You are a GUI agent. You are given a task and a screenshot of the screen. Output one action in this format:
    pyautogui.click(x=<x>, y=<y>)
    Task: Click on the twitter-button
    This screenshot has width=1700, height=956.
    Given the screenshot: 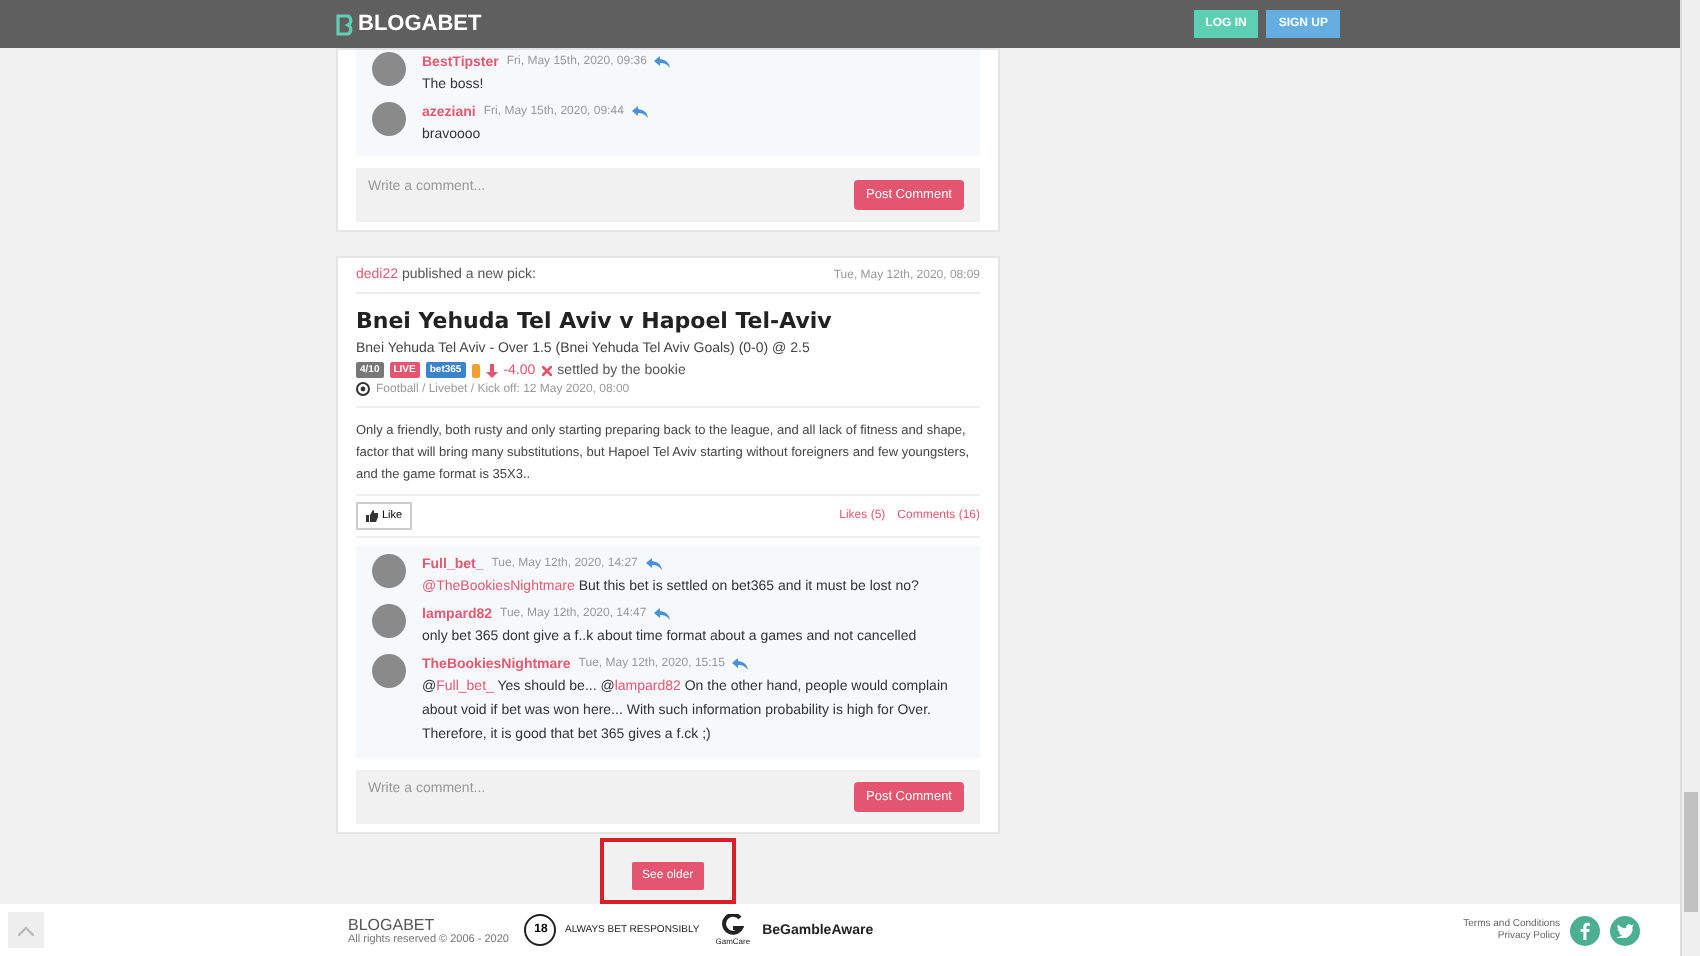 What is the action you would take?
    pyautogui.click(x=1625, y=930)
    